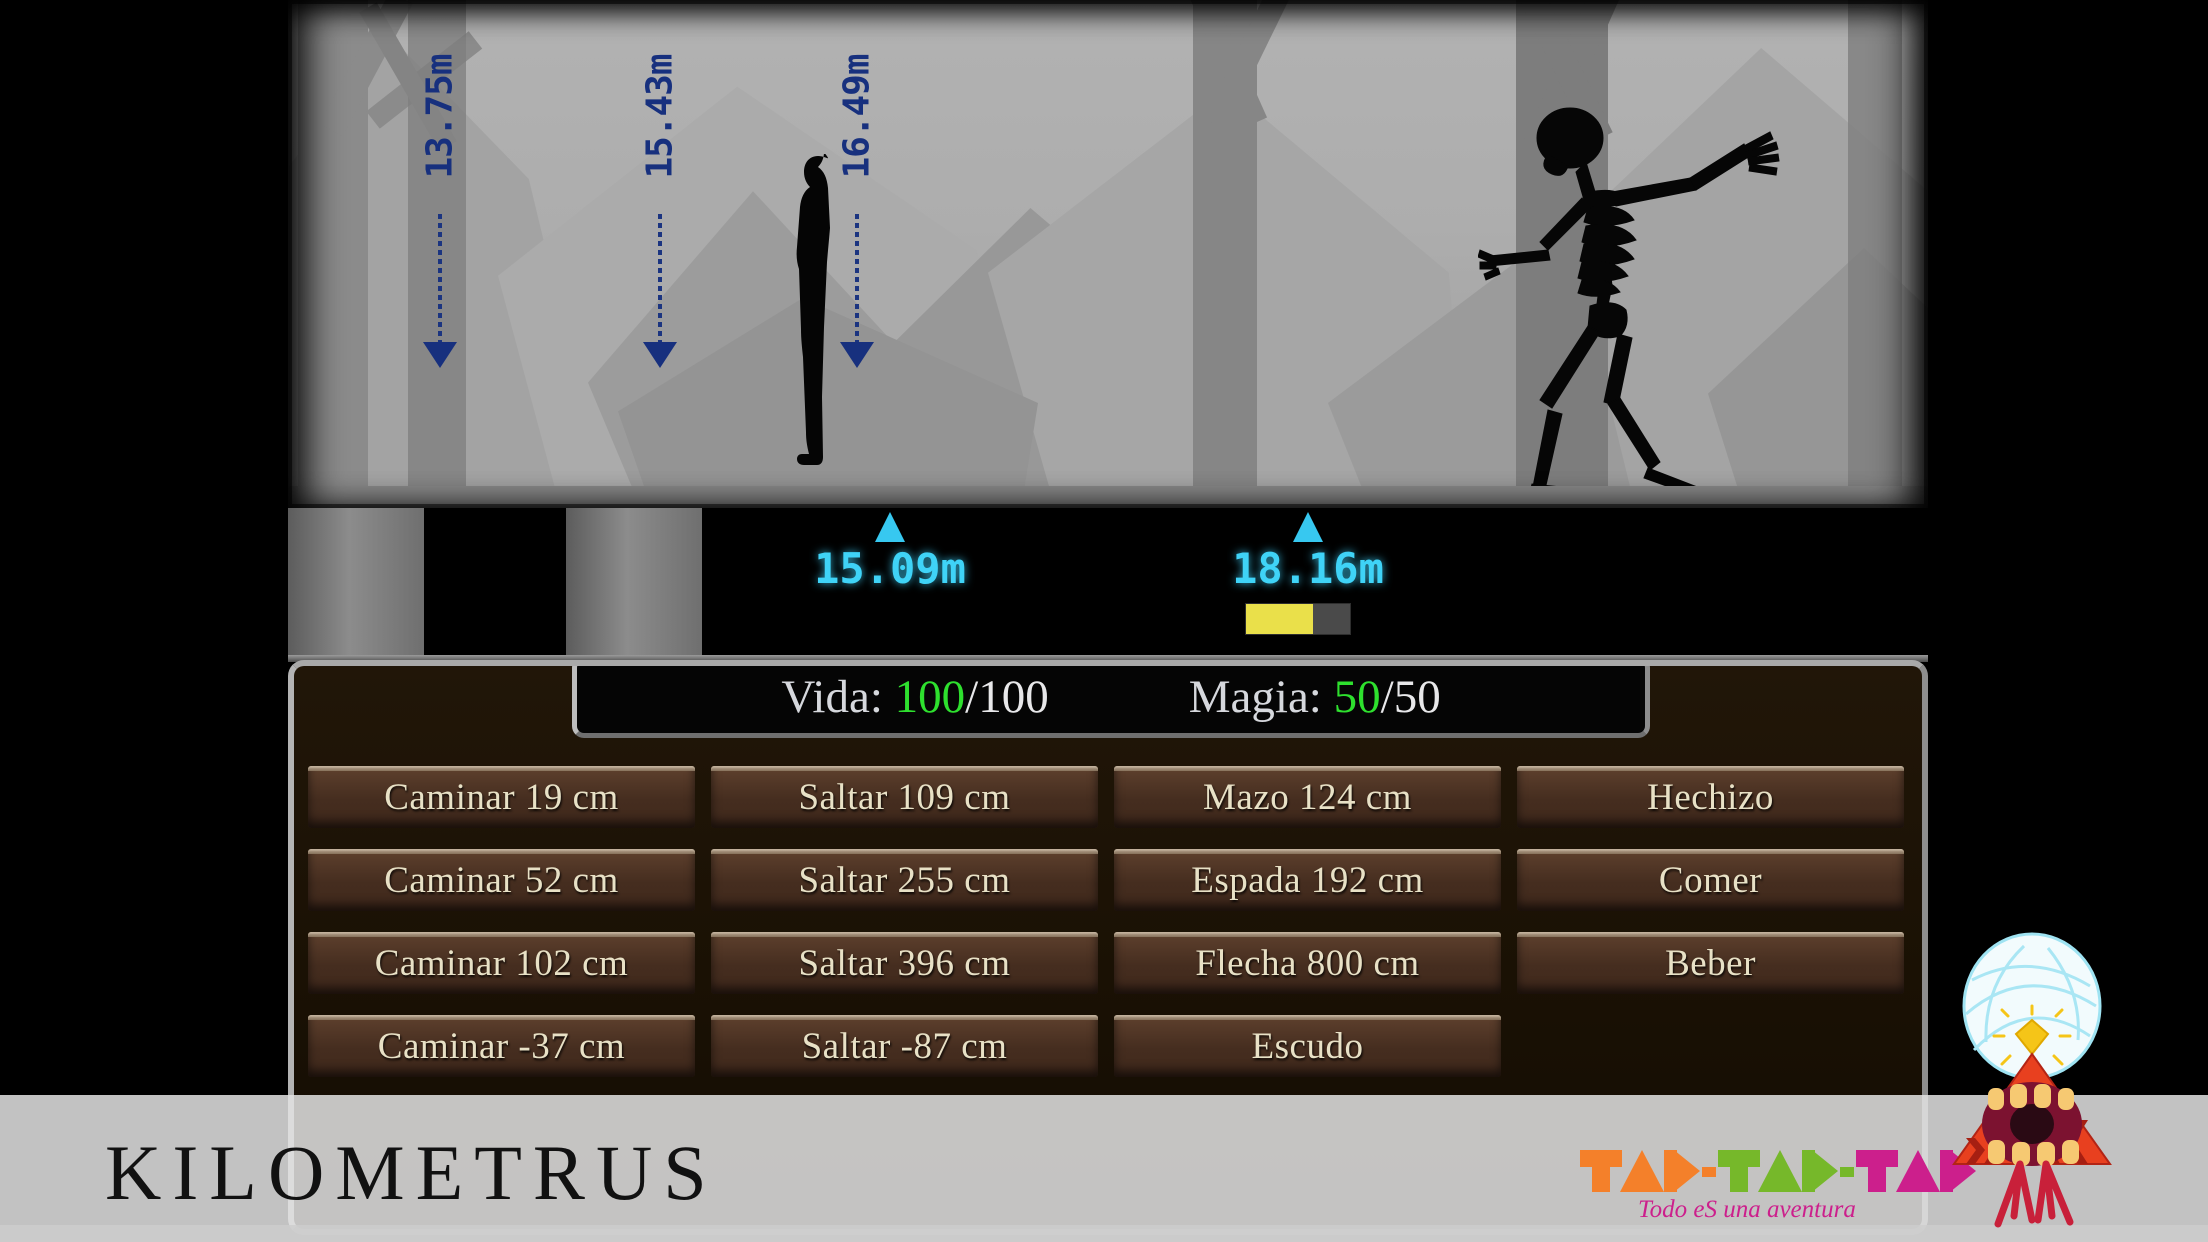 The width and height of the screenshot is (2208, 1242). Describe the element at coordinates (1255, 697) in the screenshot. I see `magic-label: Magia:` at that location.